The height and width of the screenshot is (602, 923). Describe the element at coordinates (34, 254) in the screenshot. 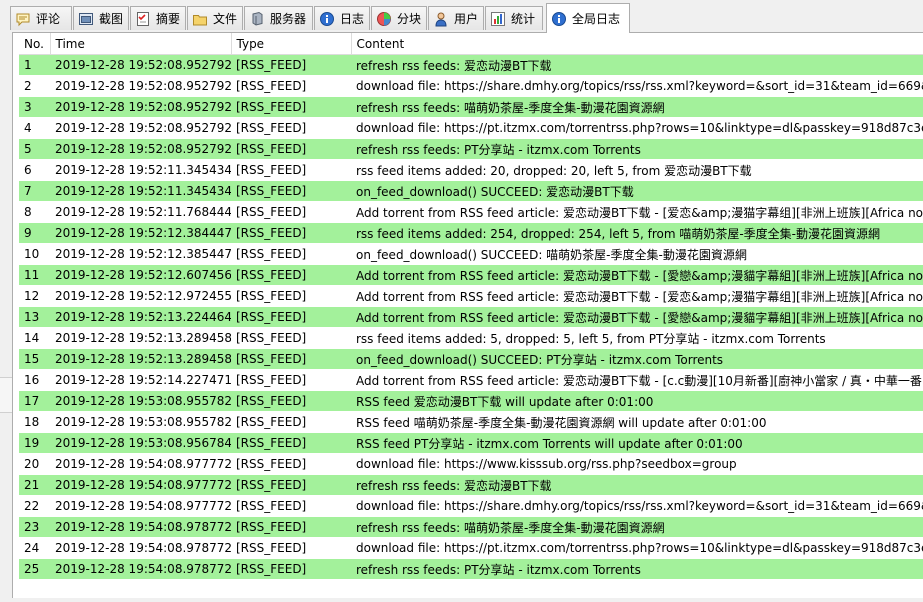

I see `cell-no: 10` at that location.